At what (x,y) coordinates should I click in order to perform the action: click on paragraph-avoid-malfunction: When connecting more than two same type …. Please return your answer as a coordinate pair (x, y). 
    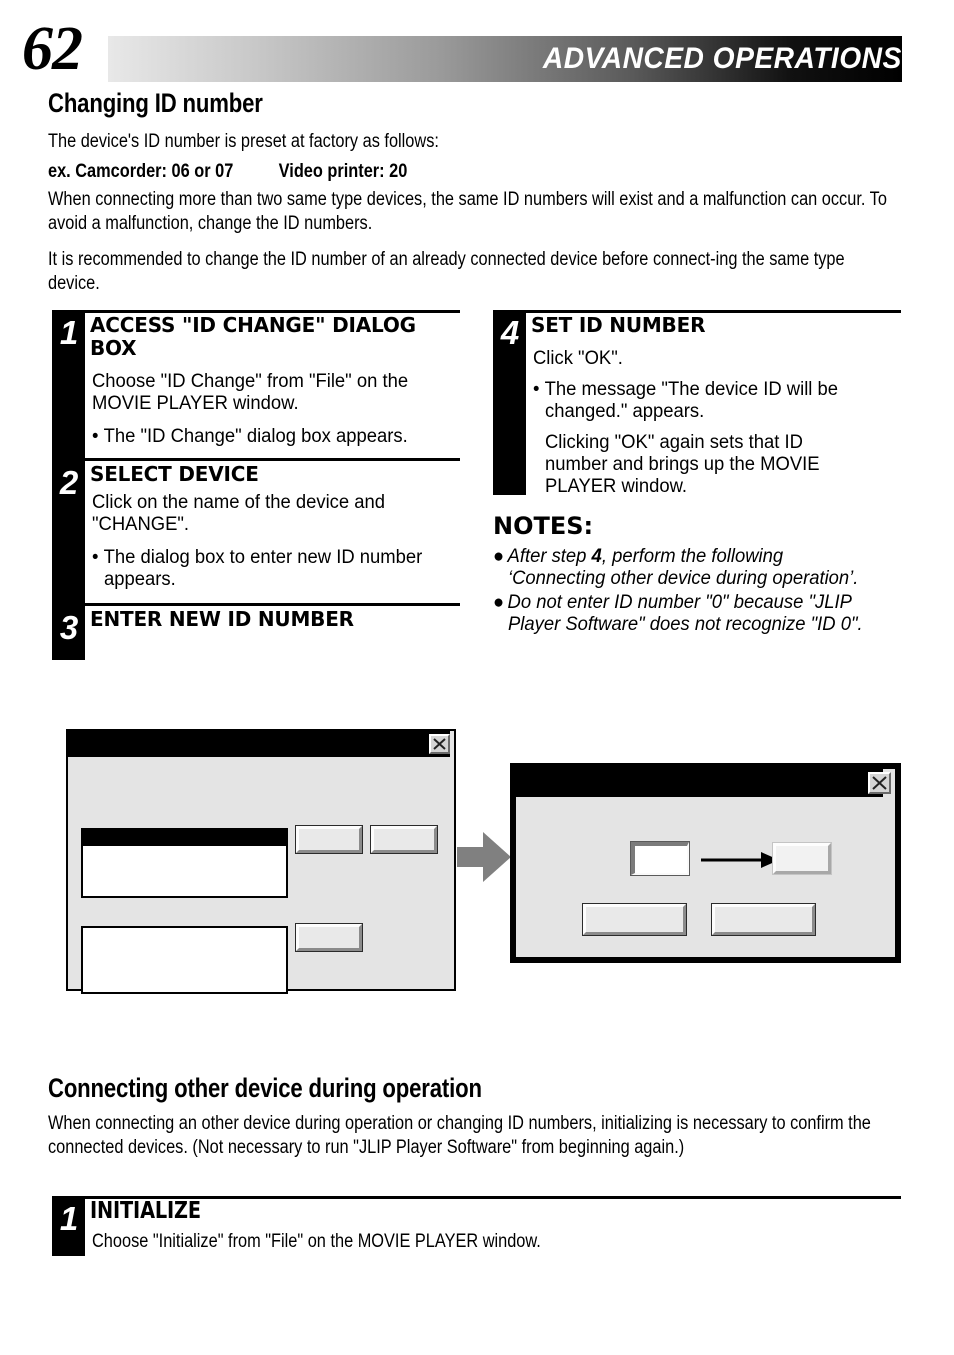
    Looking at the image, I should click on (467, 211).